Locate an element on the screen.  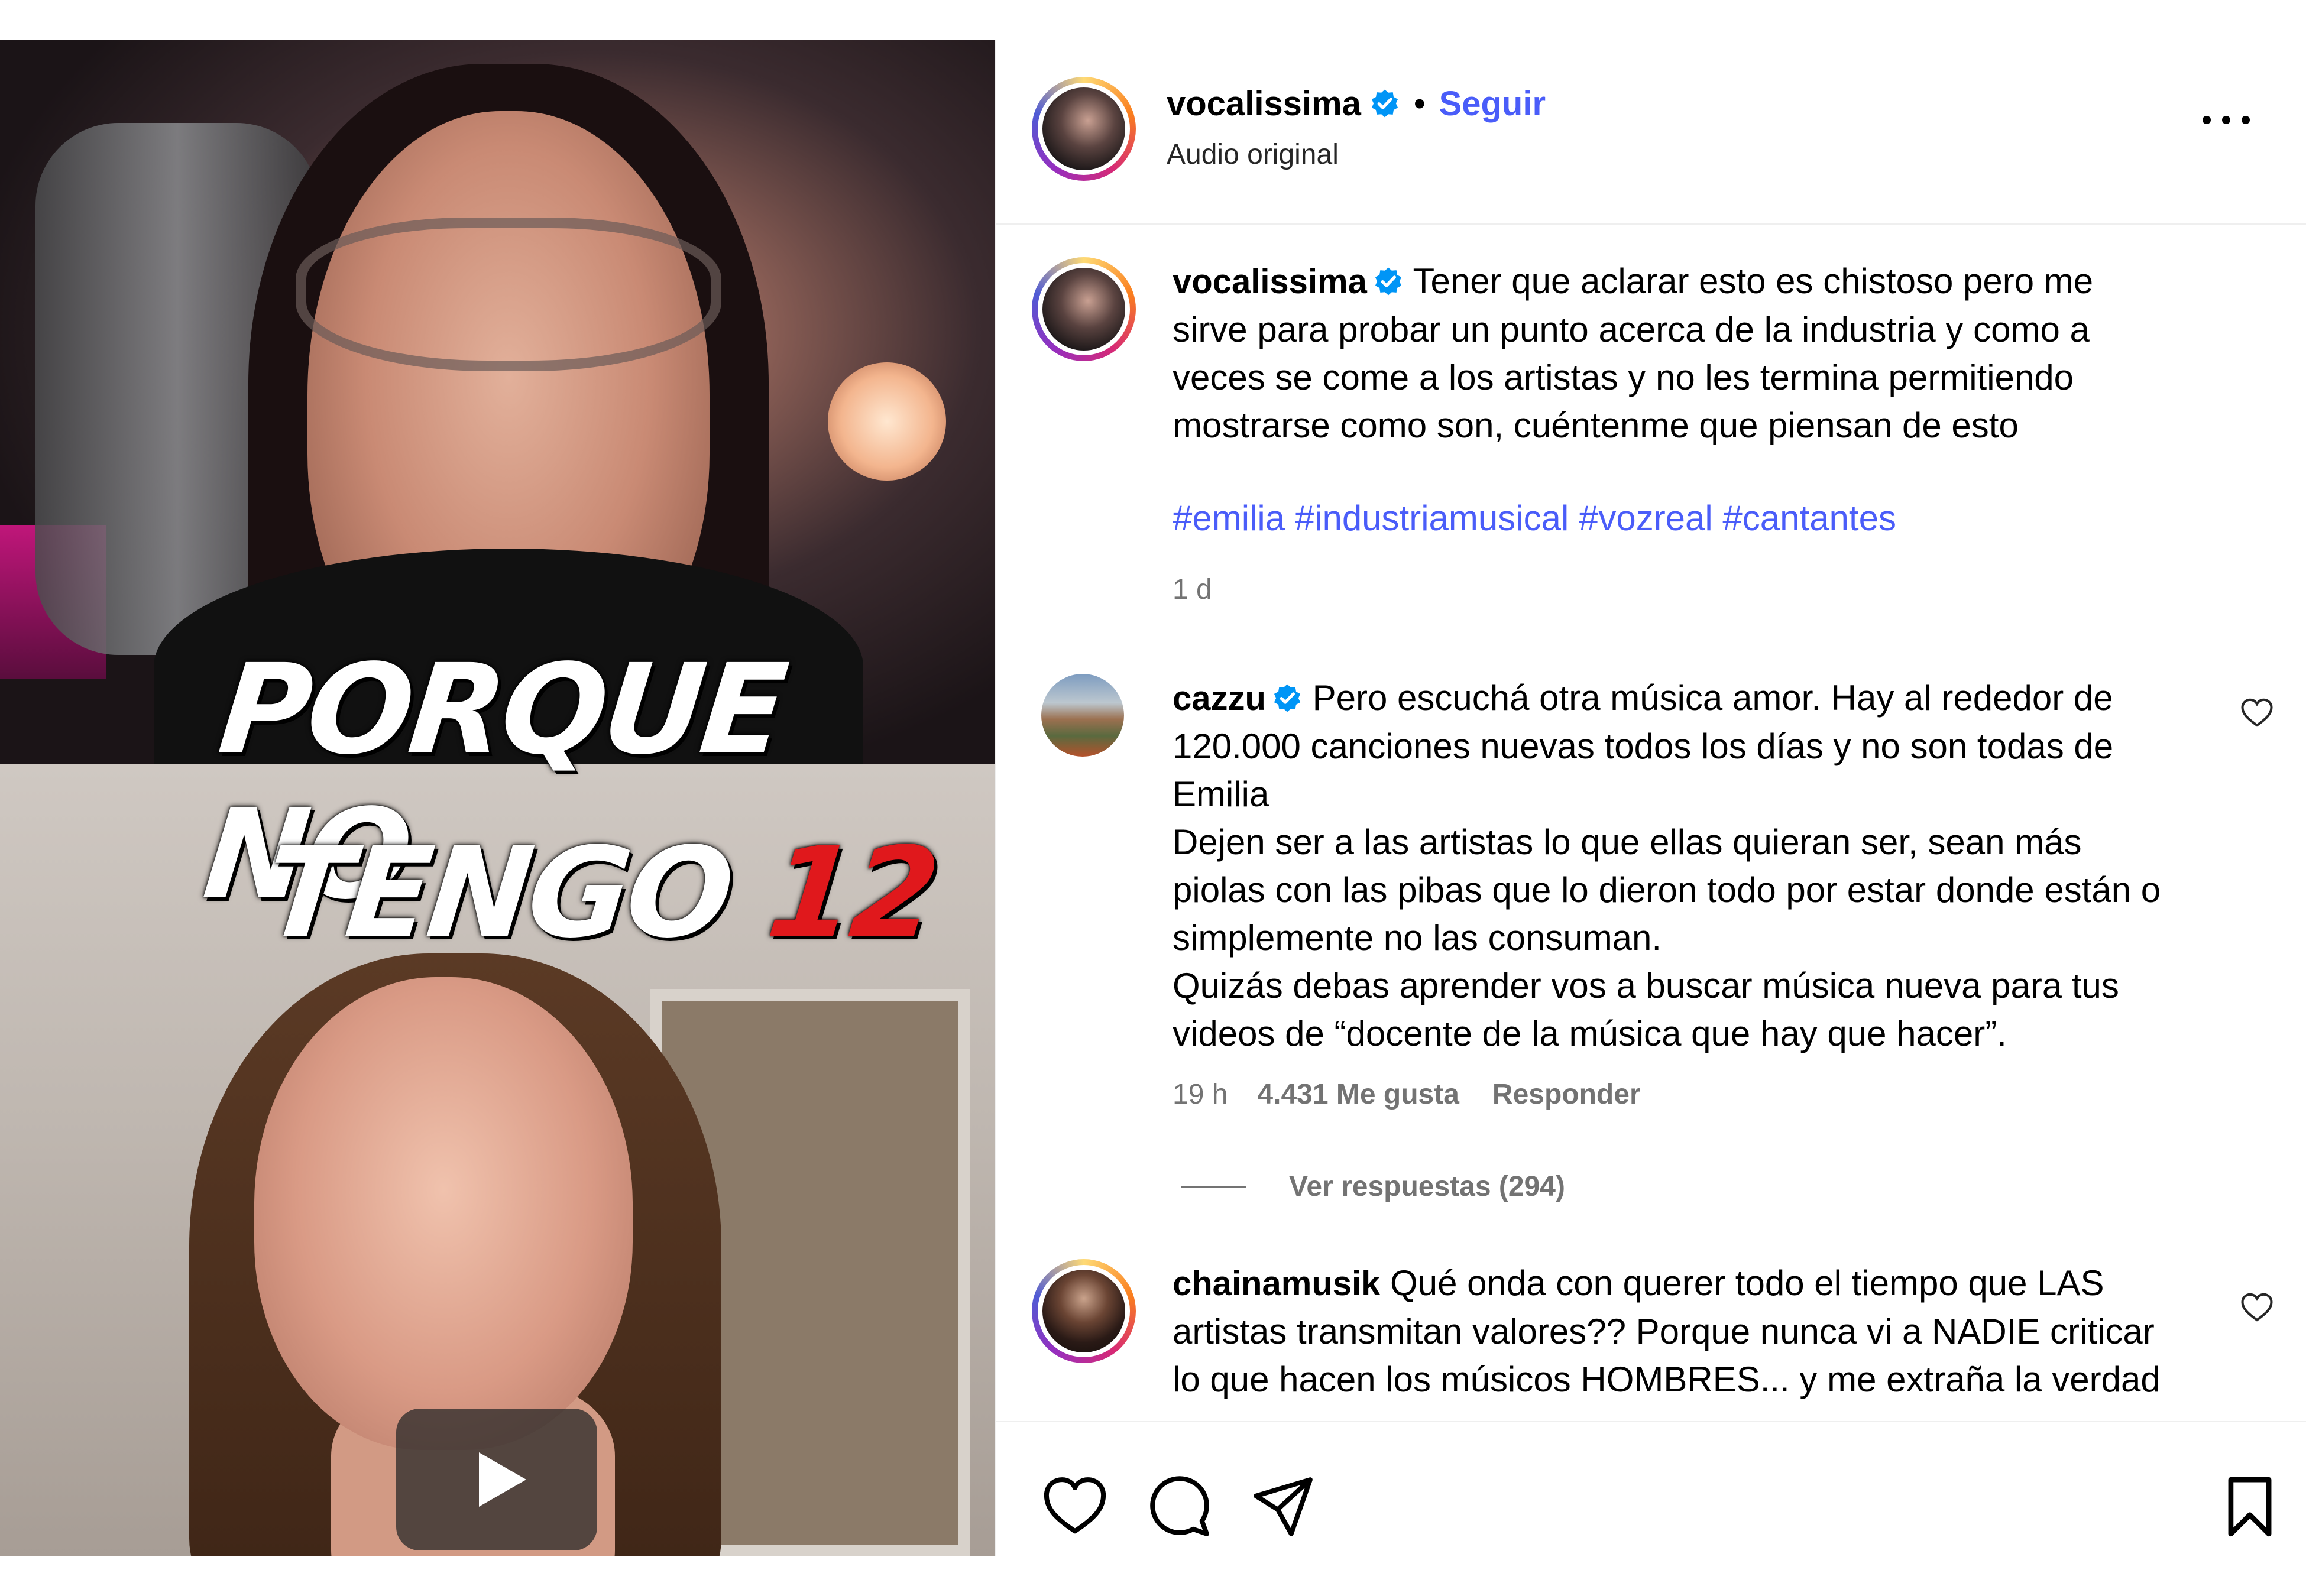
comment-meta: 19 h 4.431 Me gusta Responder is located at coordinates (1407, 1094).